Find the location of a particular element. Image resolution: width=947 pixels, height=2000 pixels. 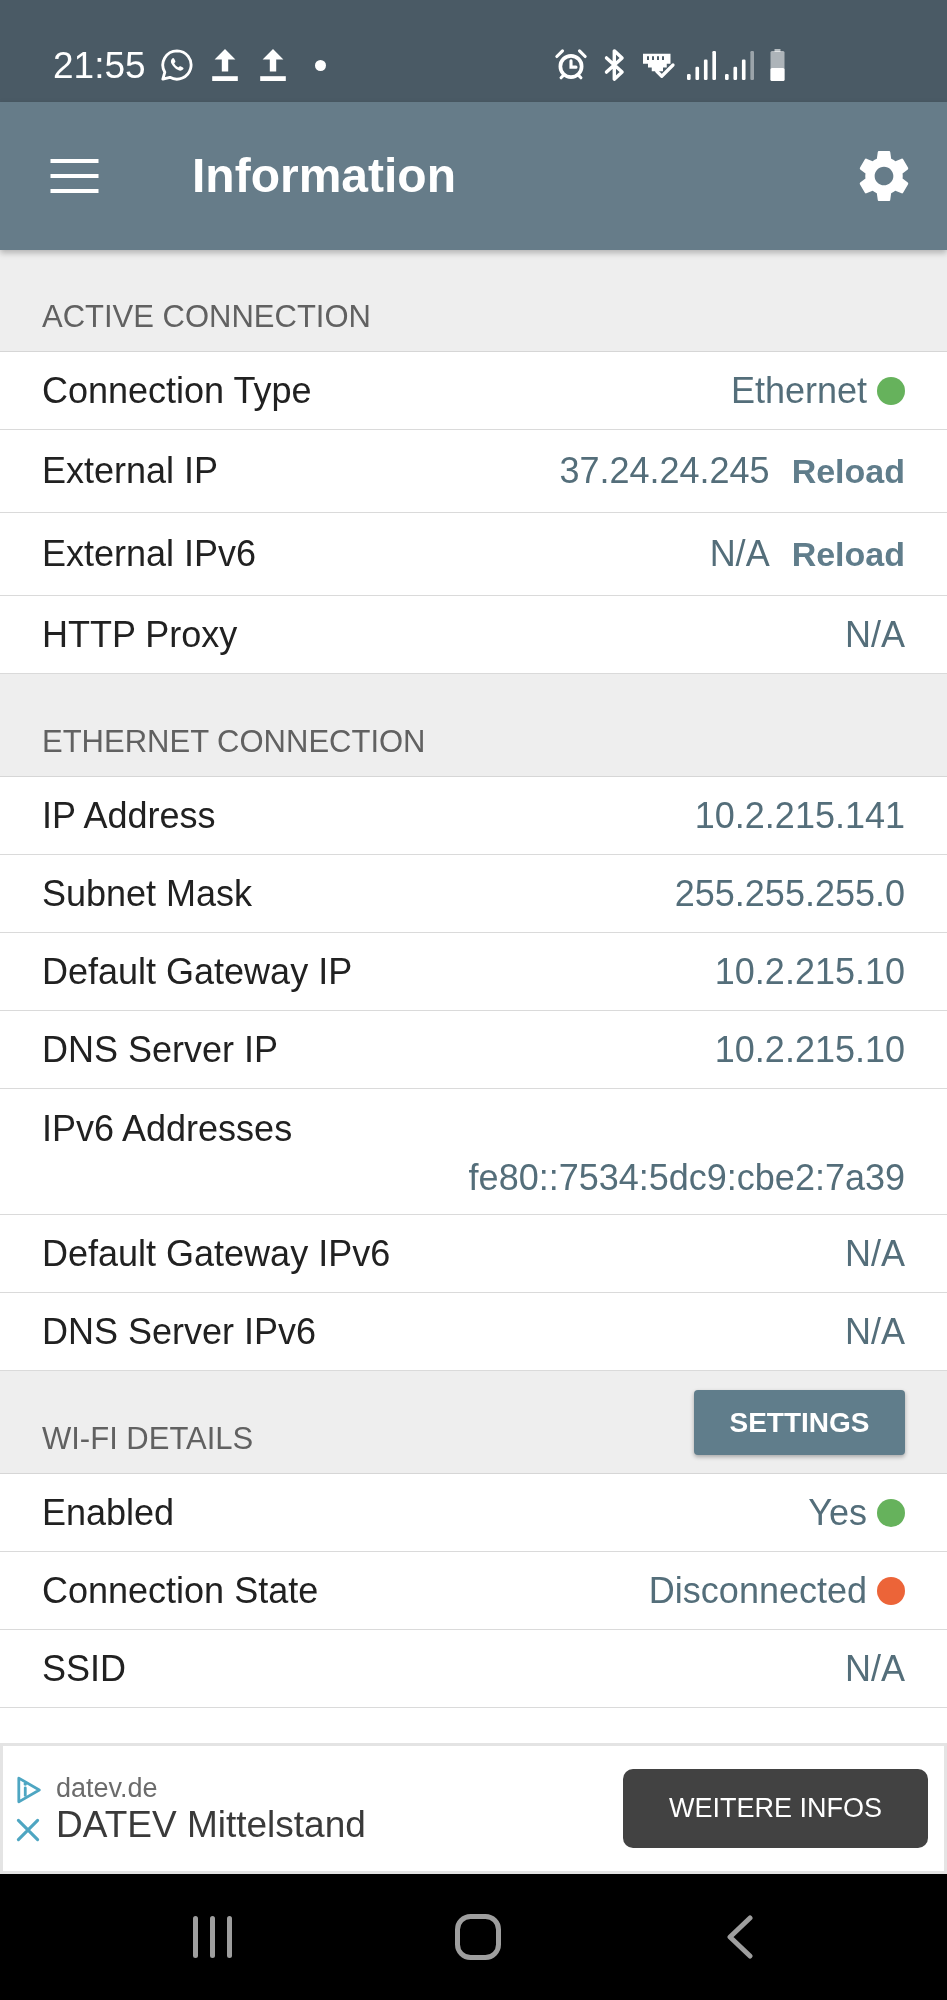

chevron-left-icon is located at coordinates (740, 1937).